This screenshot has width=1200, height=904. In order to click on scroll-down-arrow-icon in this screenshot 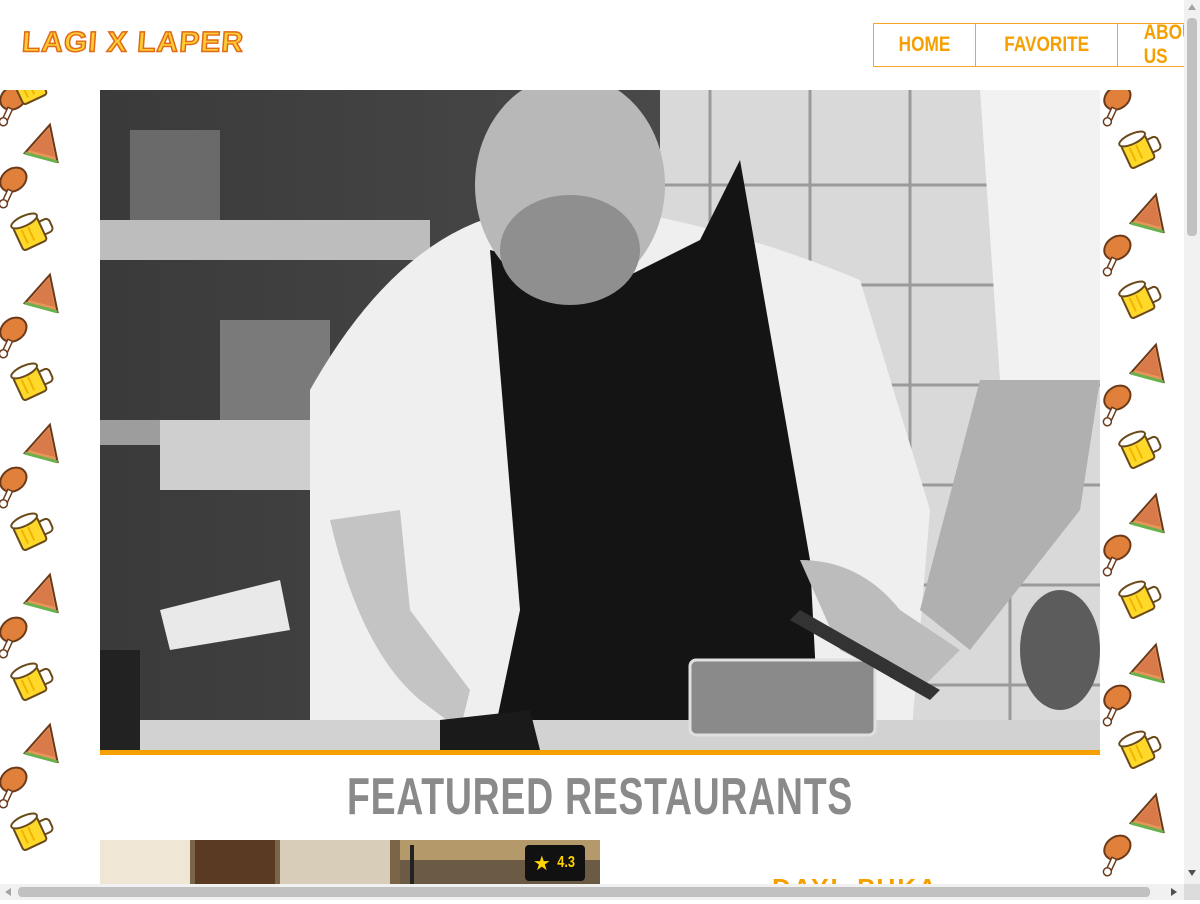, I will do `click(1192, 873)`.